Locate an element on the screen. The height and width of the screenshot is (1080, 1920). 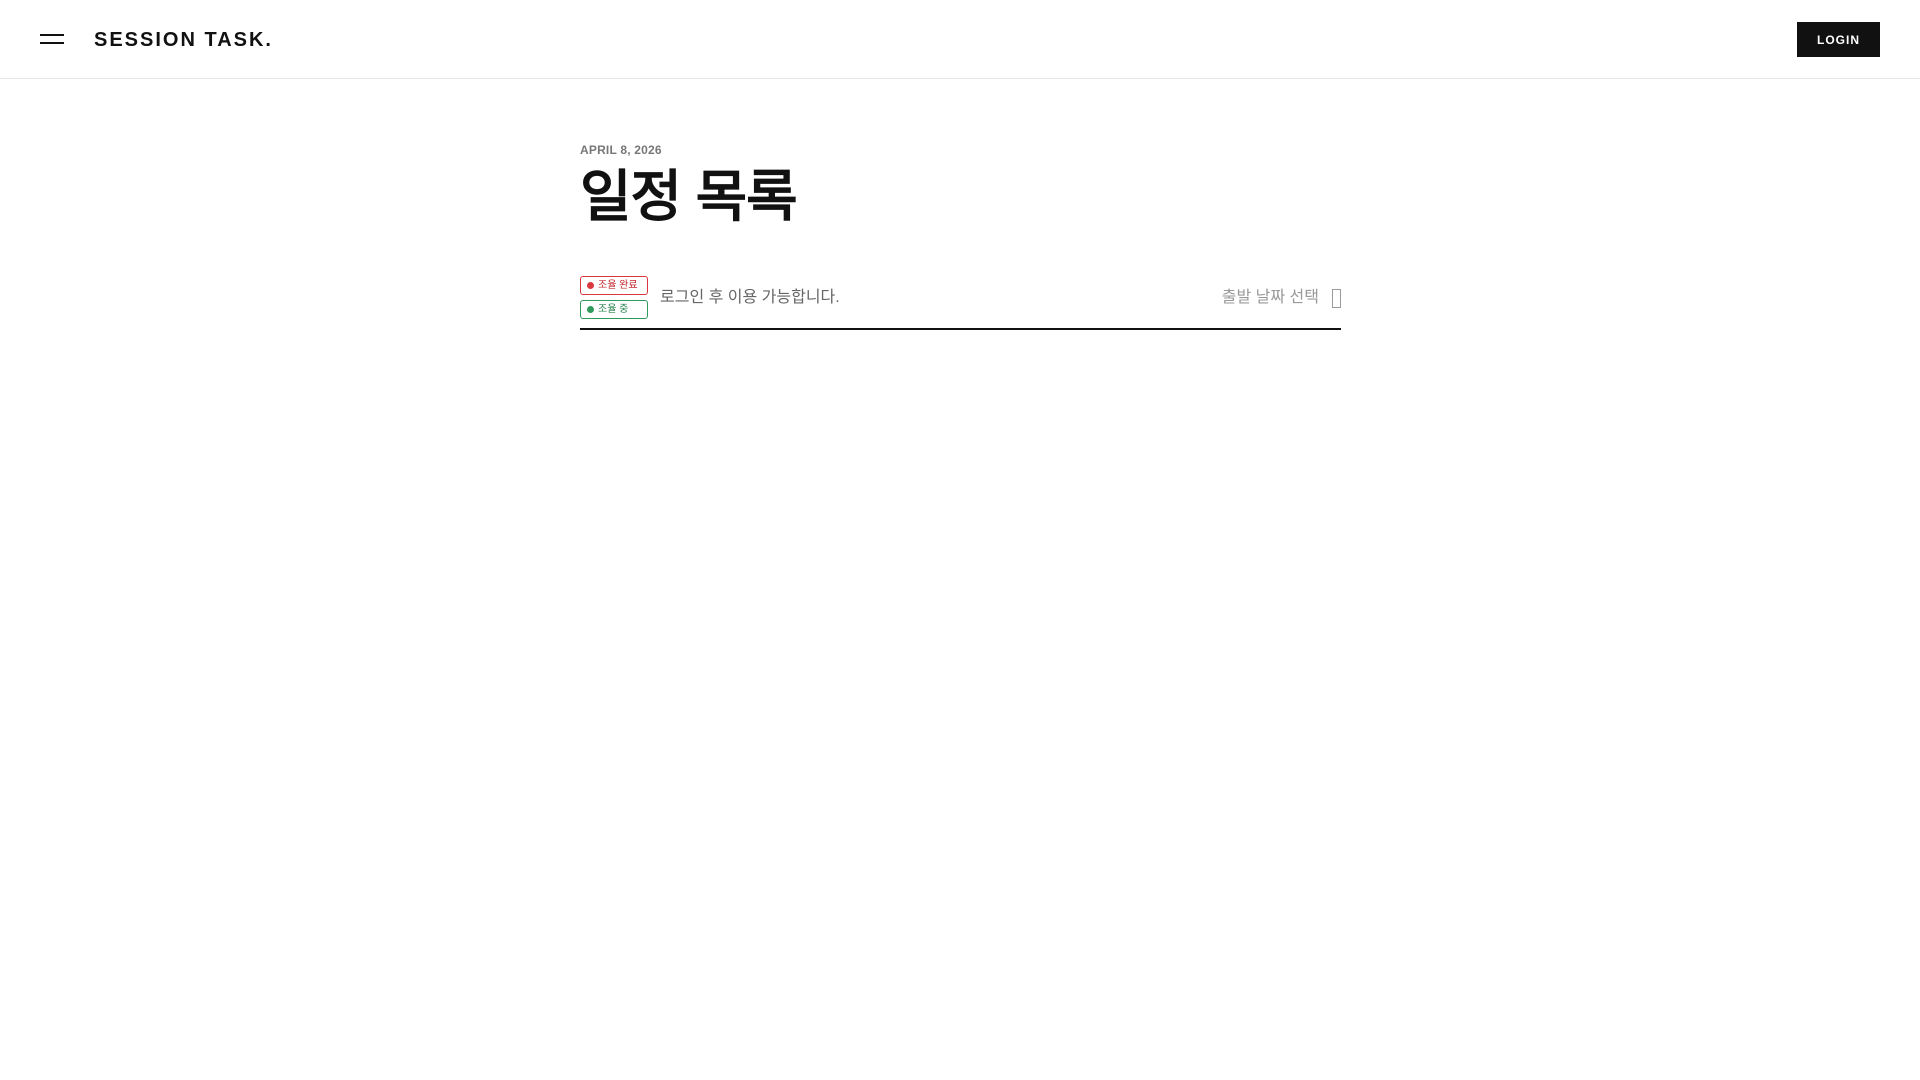
login-button: LOGIN is located at coordinates (1838, 39).